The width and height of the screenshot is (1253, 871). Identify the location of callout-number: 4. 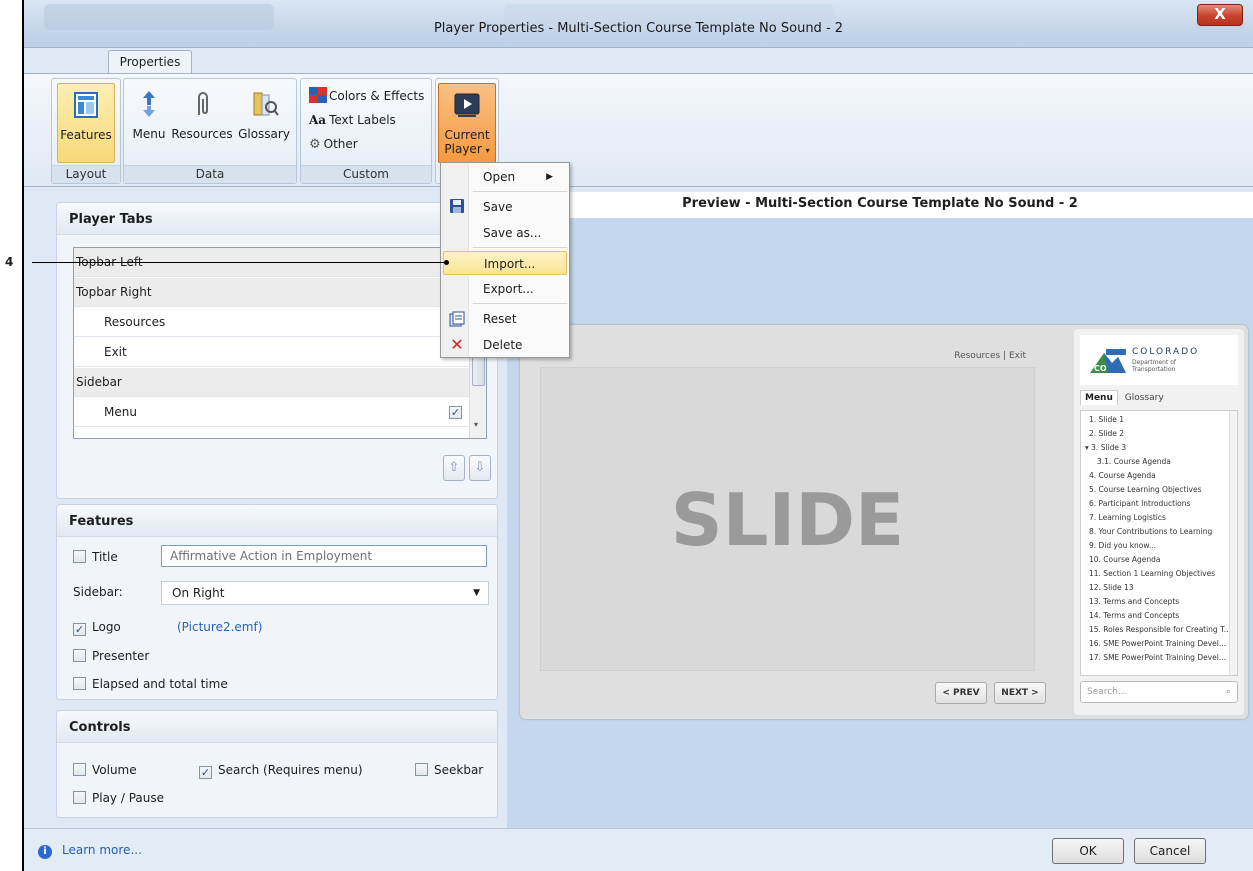
(9, 262).